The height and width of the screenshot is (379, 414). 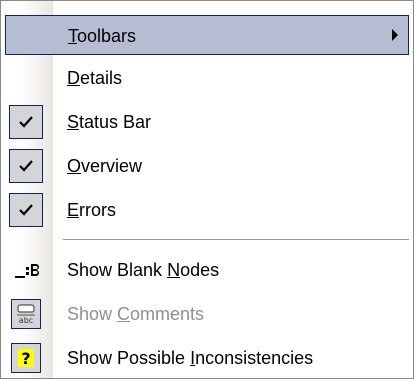 I want to click on menu-item-details: Details, so click(x=207, y=78).